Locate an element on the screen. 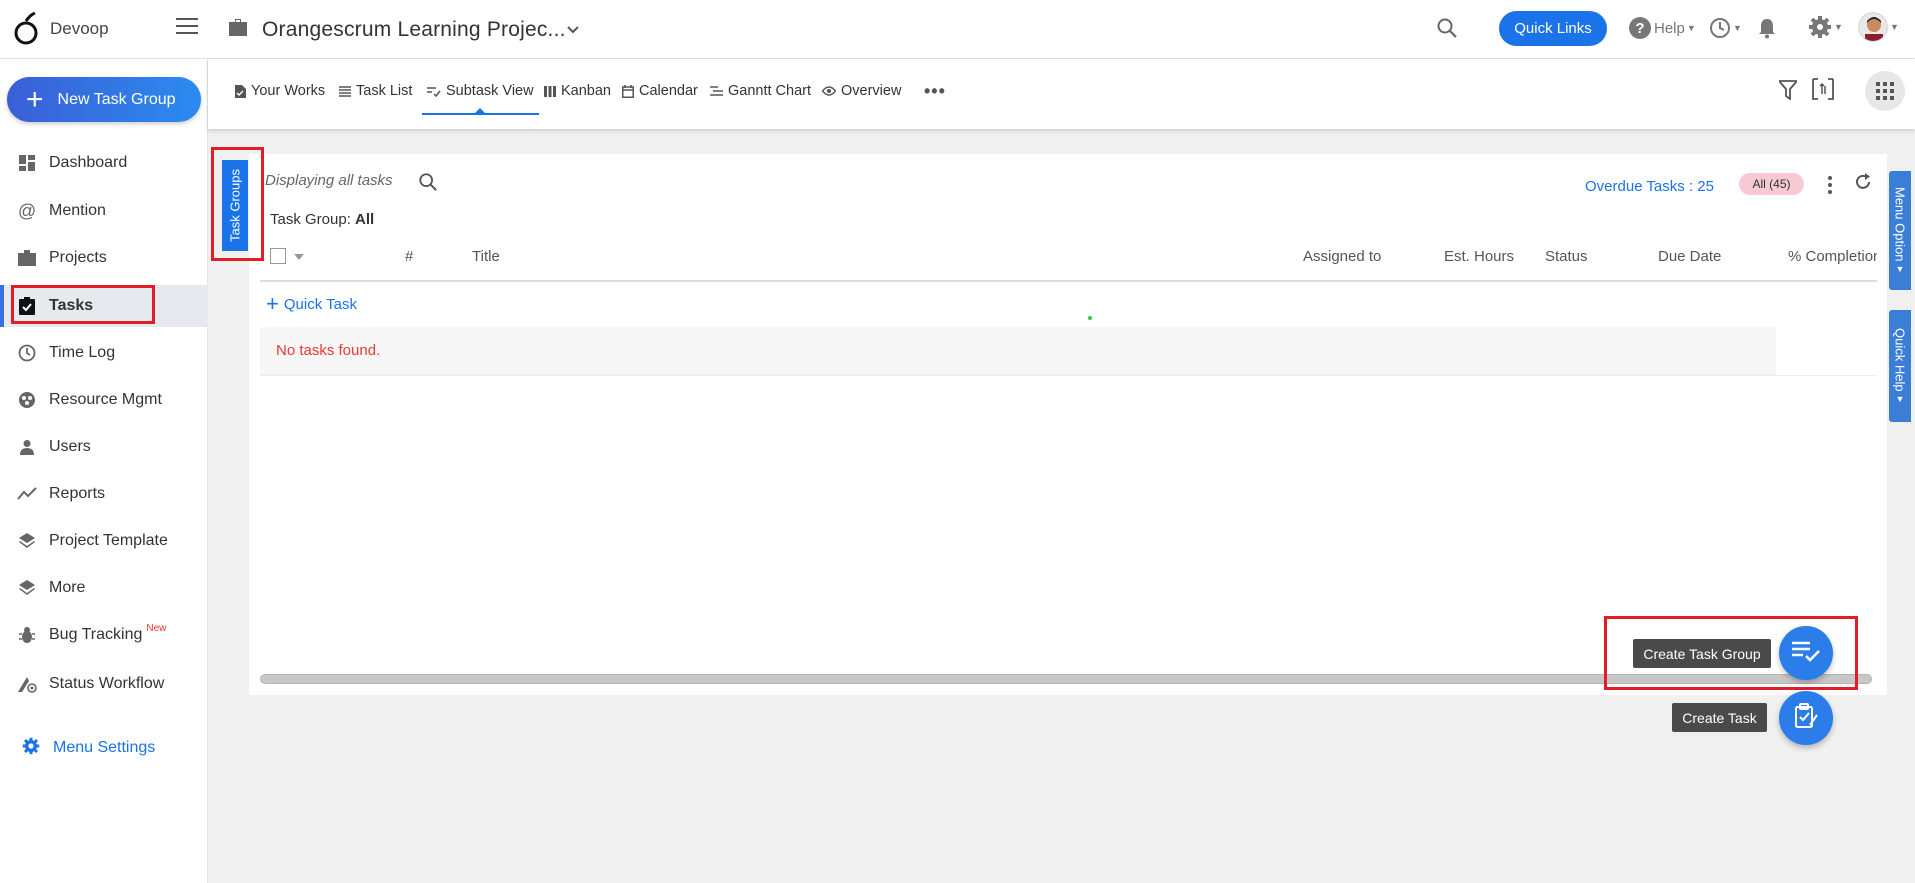 This screenshot has width=1915, height=883. sidebar-item-status-workflow: Status Workflow is located at coordinates (104, 684).